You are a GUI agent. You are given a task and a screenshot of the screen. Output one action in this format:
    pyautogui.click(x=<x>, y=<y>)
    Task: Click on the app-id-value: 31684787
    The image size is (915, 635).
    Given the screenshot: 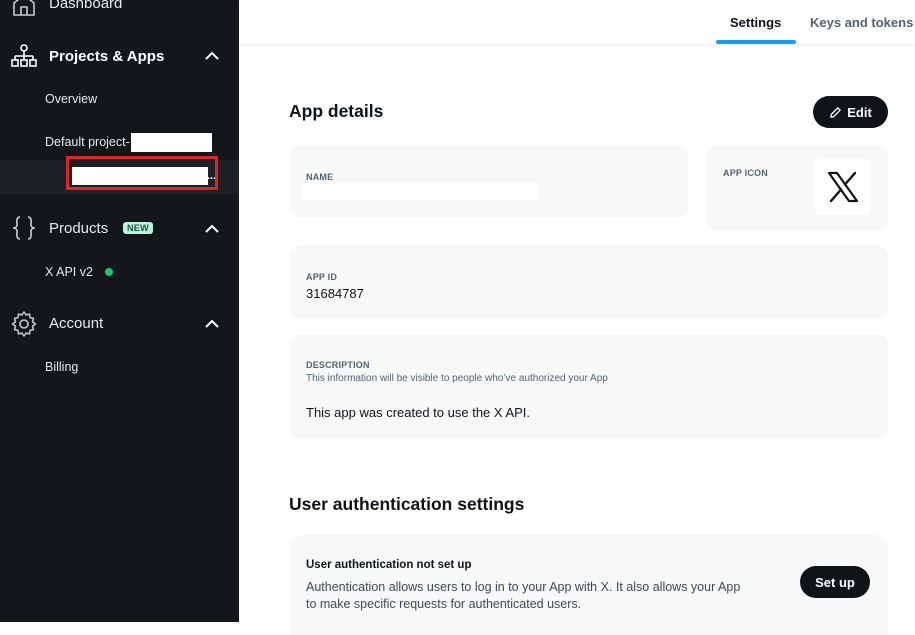 What is the action you would take?
    pyautogui.click(x=335, y=293)
    